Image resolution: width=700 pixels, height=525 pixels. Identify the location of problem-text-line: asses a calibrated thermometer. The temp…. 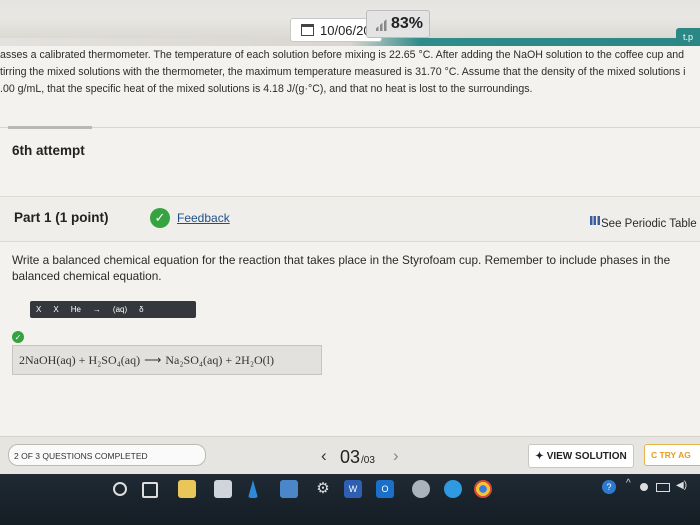
(342, 55).